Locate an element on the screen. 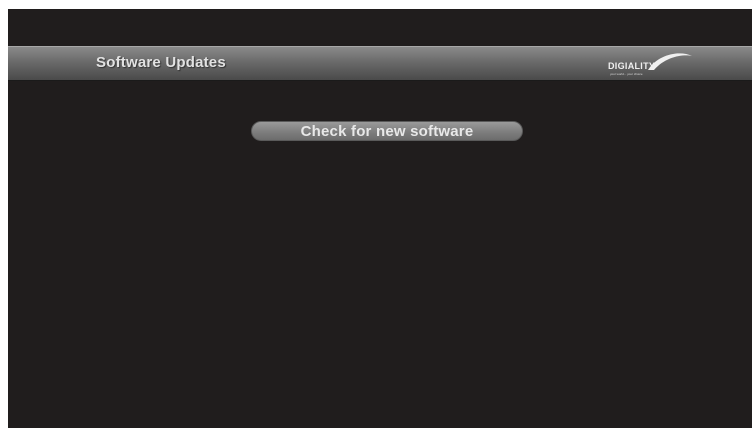 Image resolution: width=754 pixels, height=428 pixels. check-for-new-software-button: Check for new software is located at coordinates (387, 131).